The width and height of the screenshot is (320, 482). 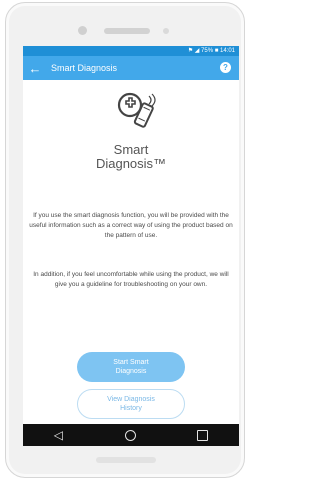 I want to click on nav-back-icon: ◁, so click(x=58, y=435).